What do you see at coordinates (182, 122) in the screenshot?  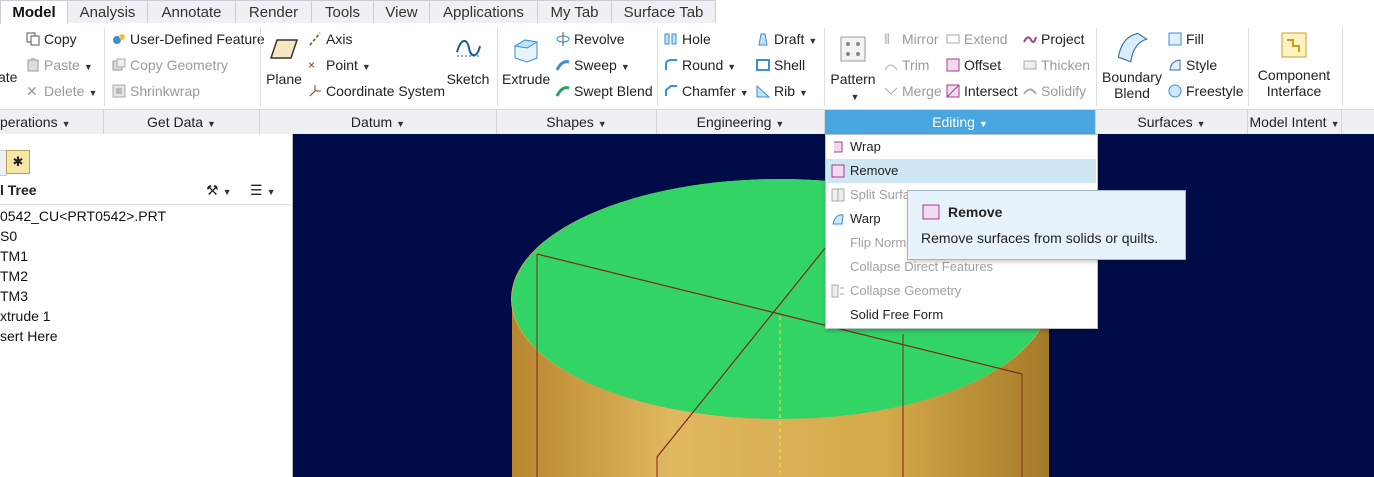 I see `group-get-data: Get Data ▼` at bounding box center [182, 122].